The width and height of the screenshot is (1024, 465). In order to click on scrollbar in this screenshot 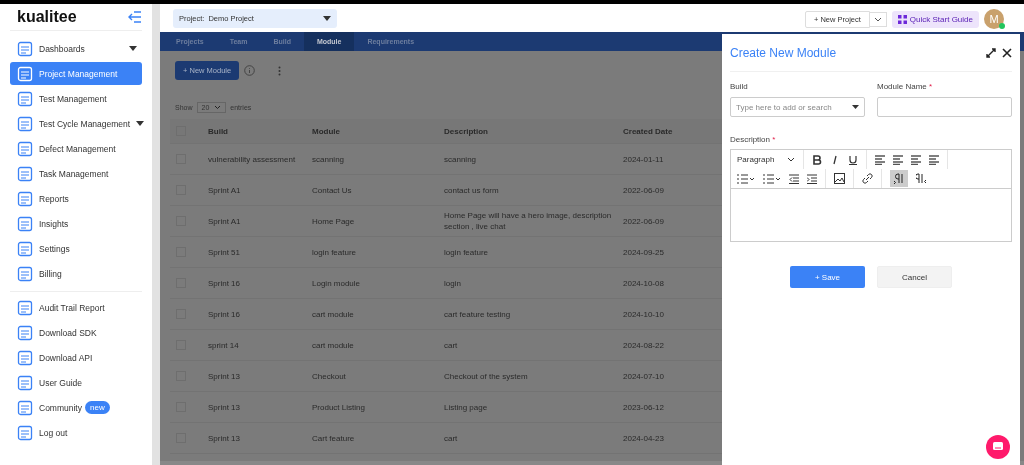, I will do `click(156, 234)`.